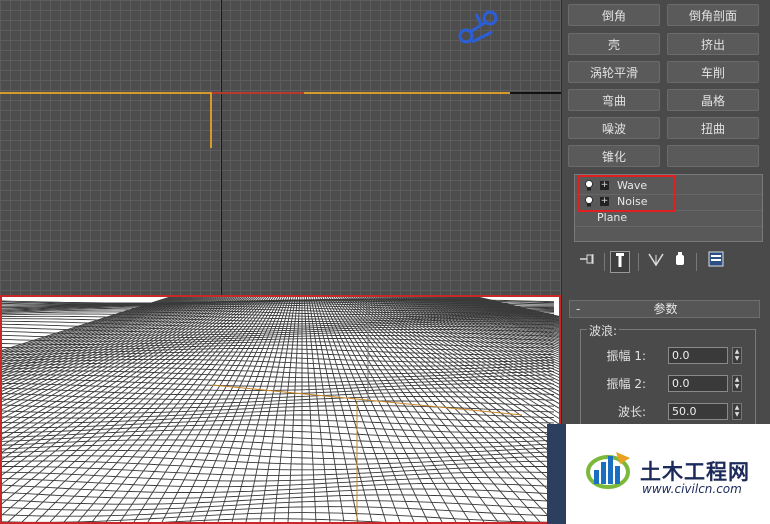 The image size is (770, 524). Describe the element at coordinates (535, 93) in the screenshot. I see `gizmo-tail` at that location.